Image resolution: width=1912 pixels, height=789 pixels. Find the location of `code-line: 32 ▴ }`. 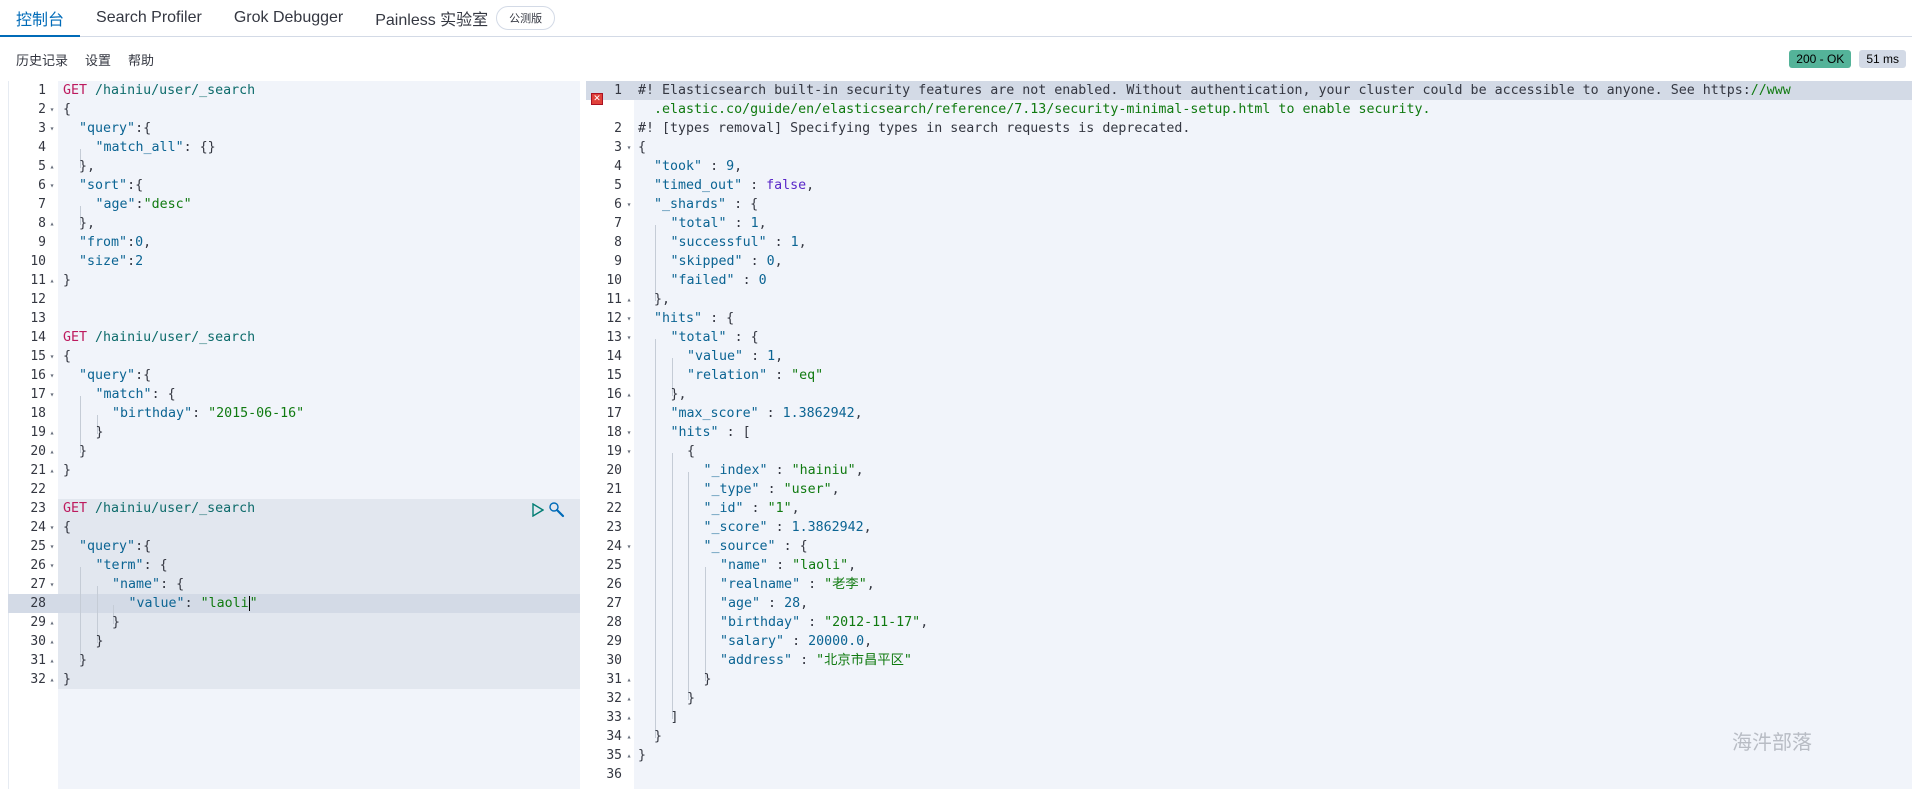

code-line: 32 ▴ } is located at coordinates (1249, 704).